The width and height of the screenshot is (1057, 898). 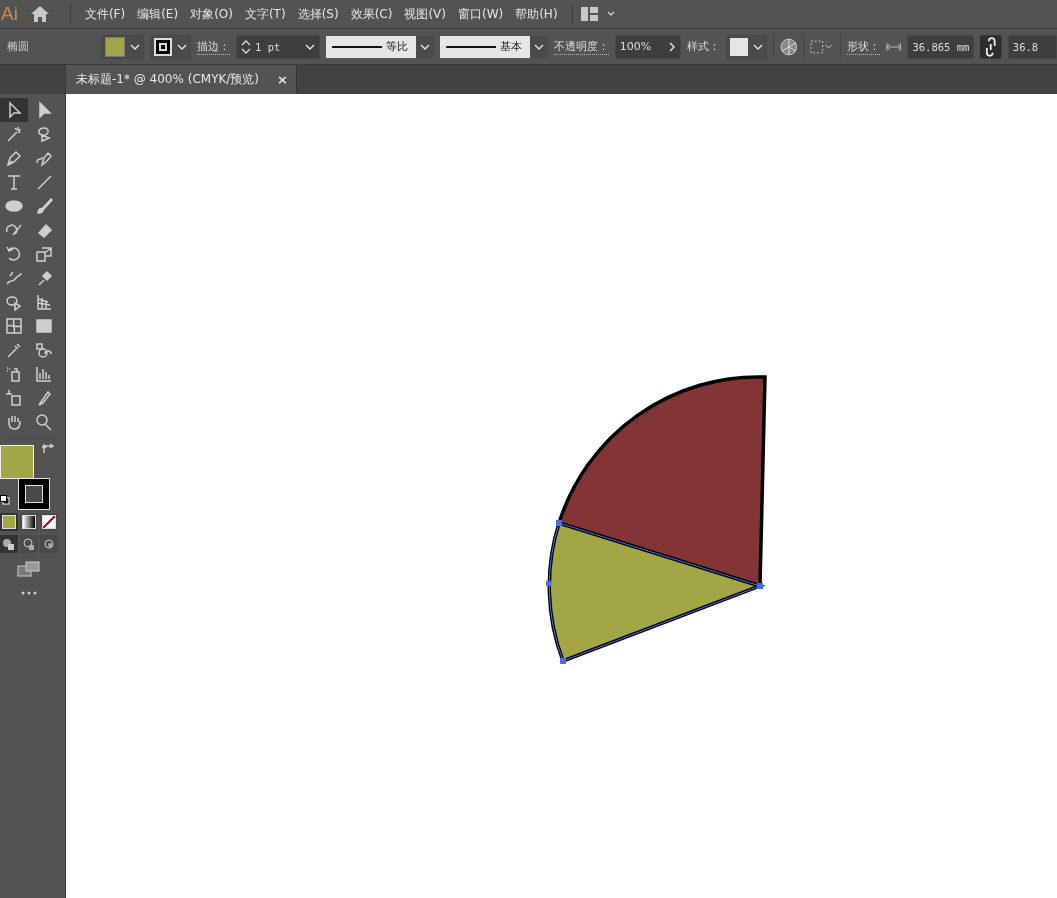 What do you see at coordinates (43, 350) in the screenshot?
I see `blend-icon` at bounding box center [43, 350].